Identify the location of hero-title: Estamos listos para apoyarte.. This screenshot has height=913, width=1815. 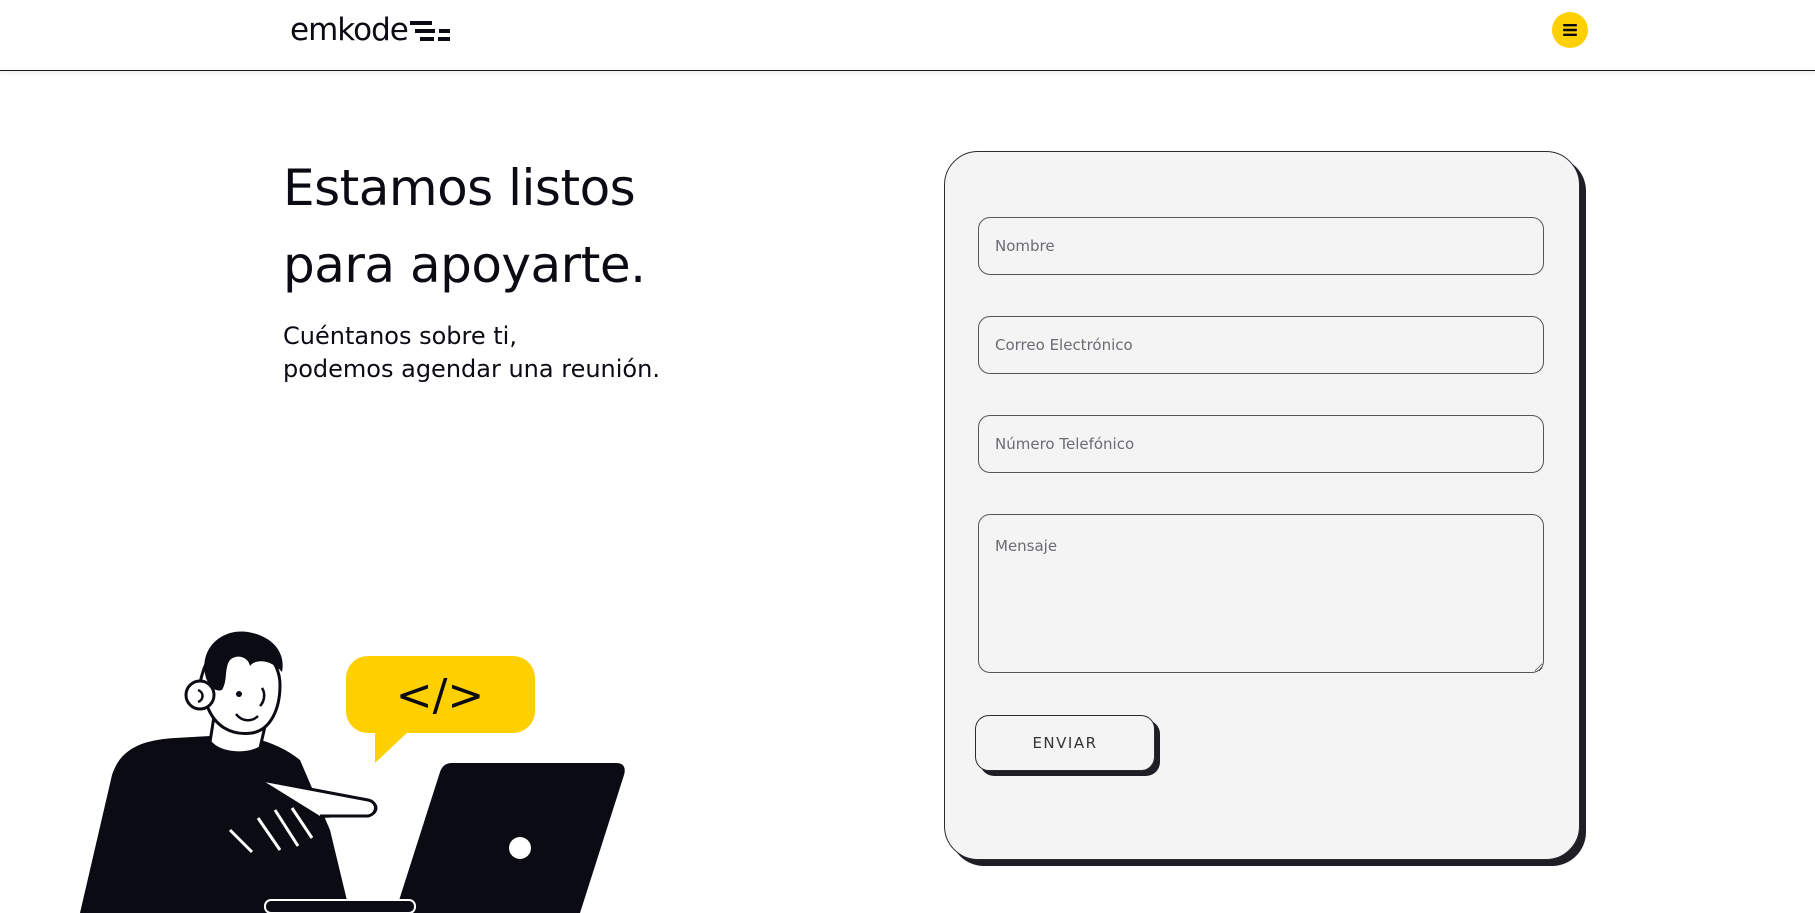
(464, 227).